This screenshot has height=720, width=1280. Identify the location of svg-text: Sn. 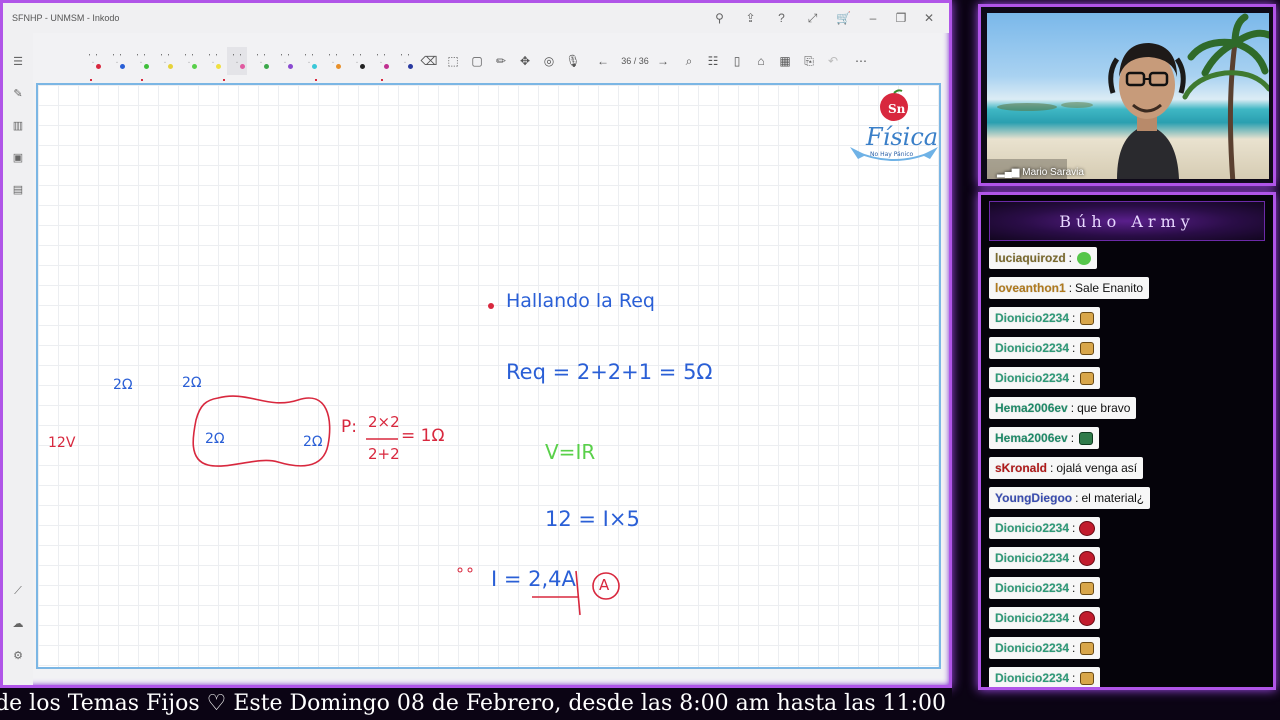
(897, 109).